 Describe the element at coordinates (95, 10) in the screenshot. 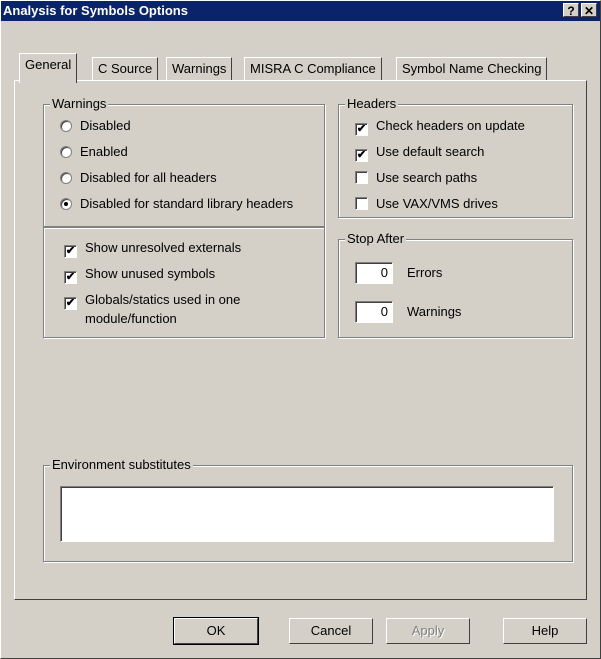

I see `window-title: Analysis for Symbols Options` at that location.